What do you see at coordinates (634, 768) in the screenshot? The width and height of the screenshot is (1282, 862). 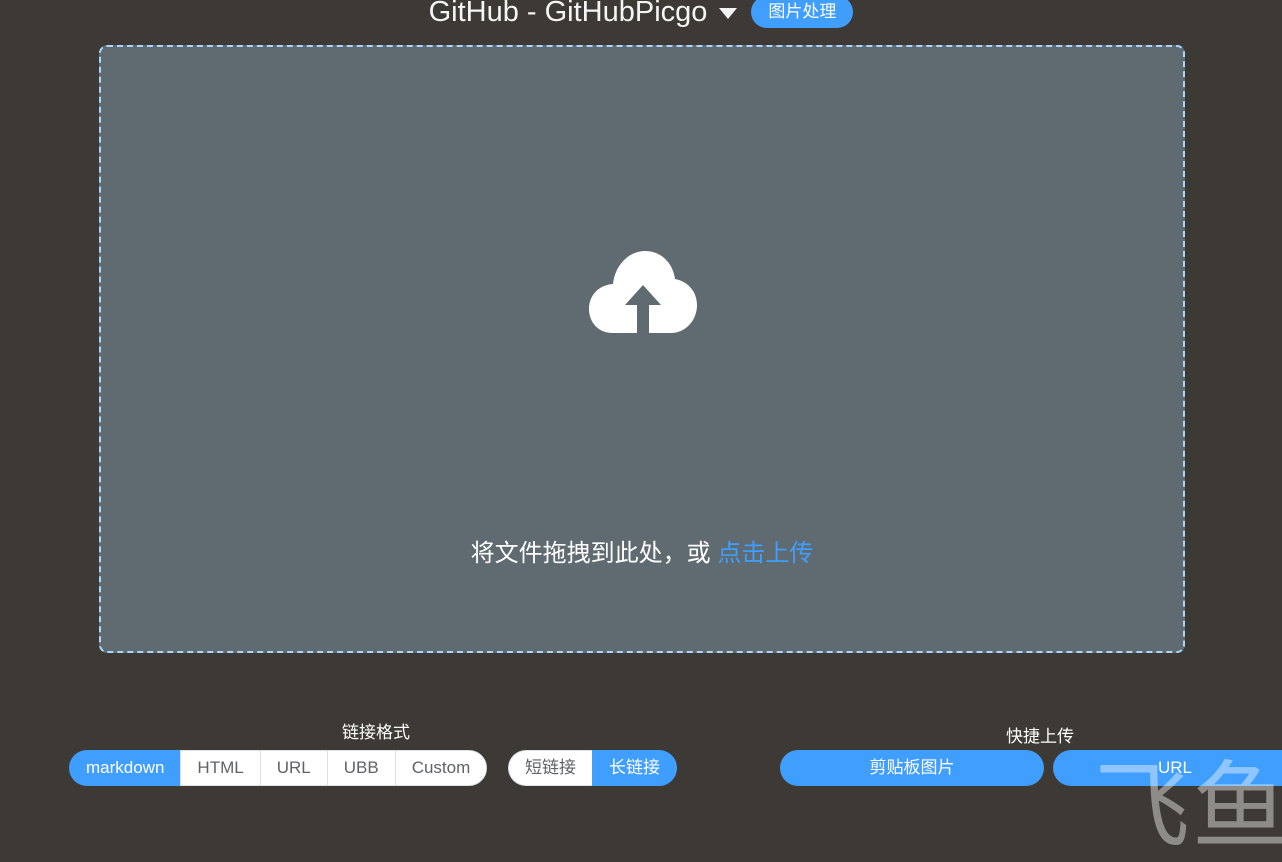 I see `long-link-option: 长链接` at bounding box center [634, 768].